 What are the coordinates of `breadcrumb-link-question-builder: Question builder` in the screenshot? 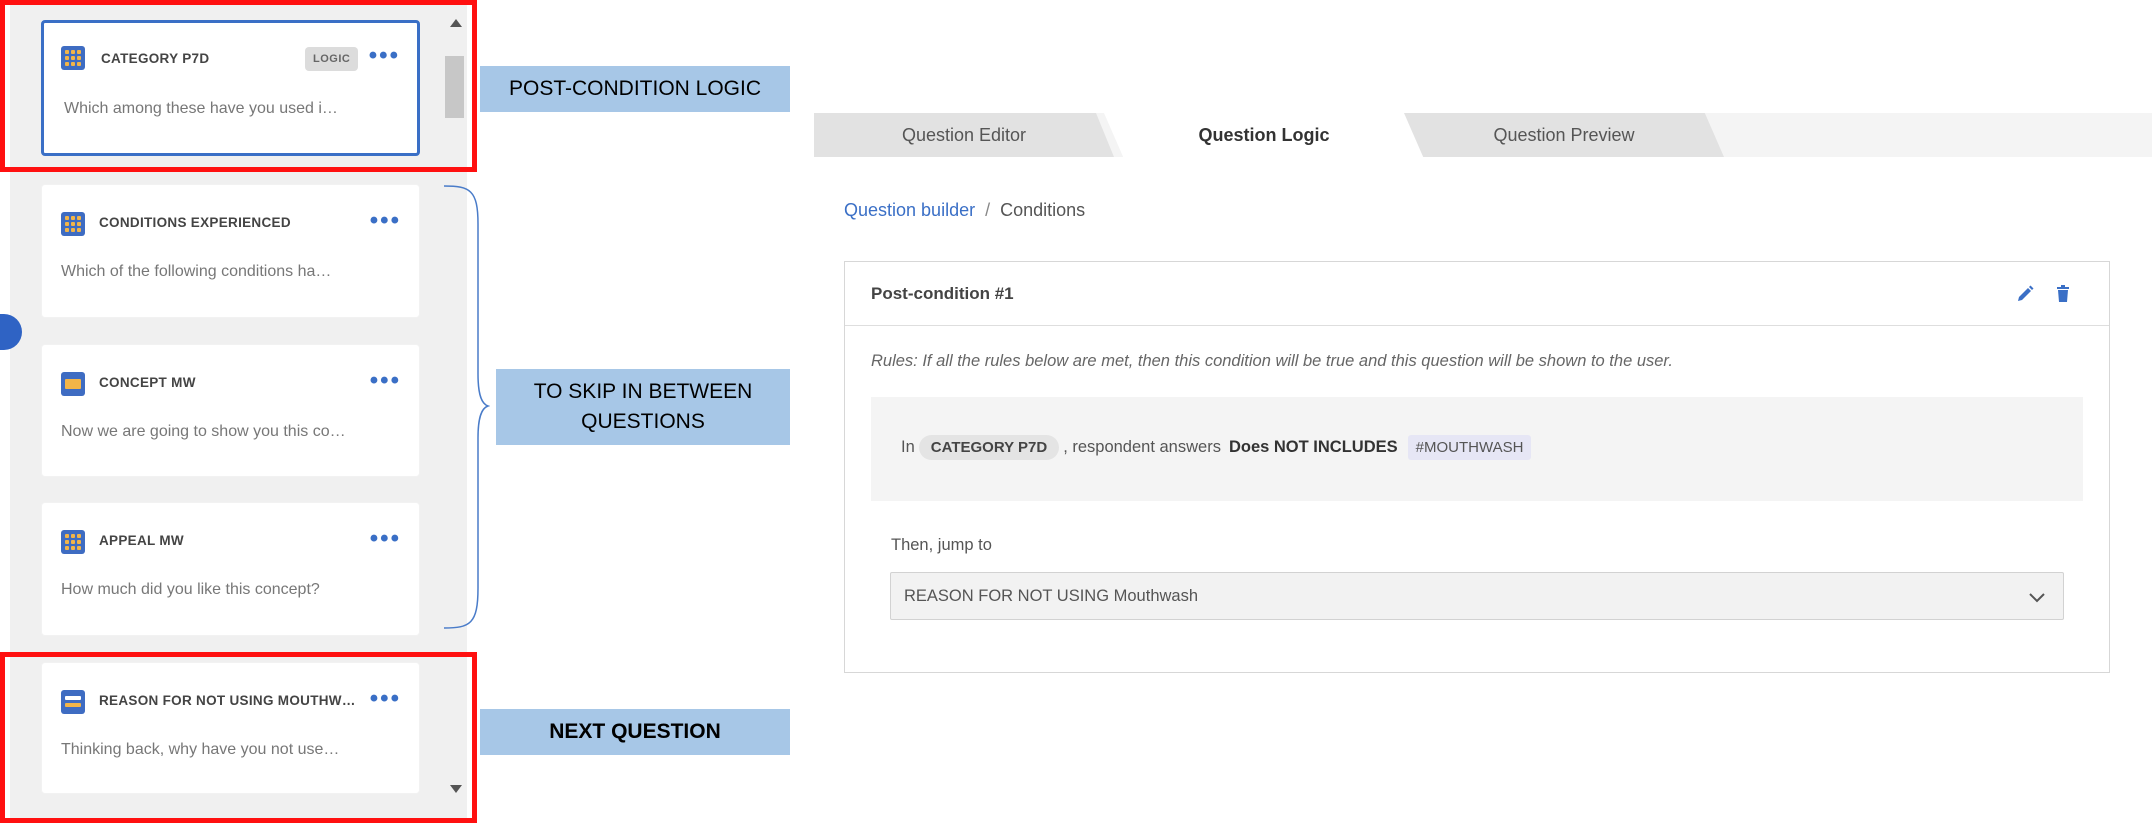 It's located at (909, 210).